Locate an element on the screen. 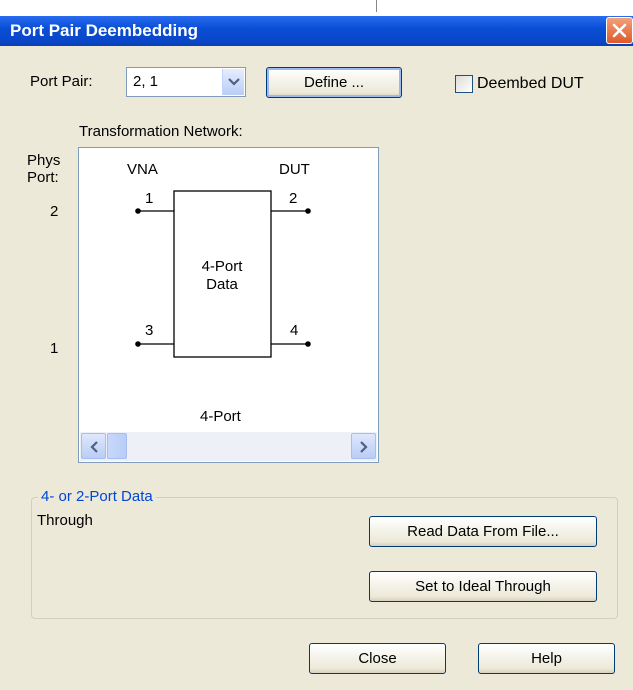 This screenshot has height=690, width=633. help-button-label: Help is located at coordinates (546, 658).